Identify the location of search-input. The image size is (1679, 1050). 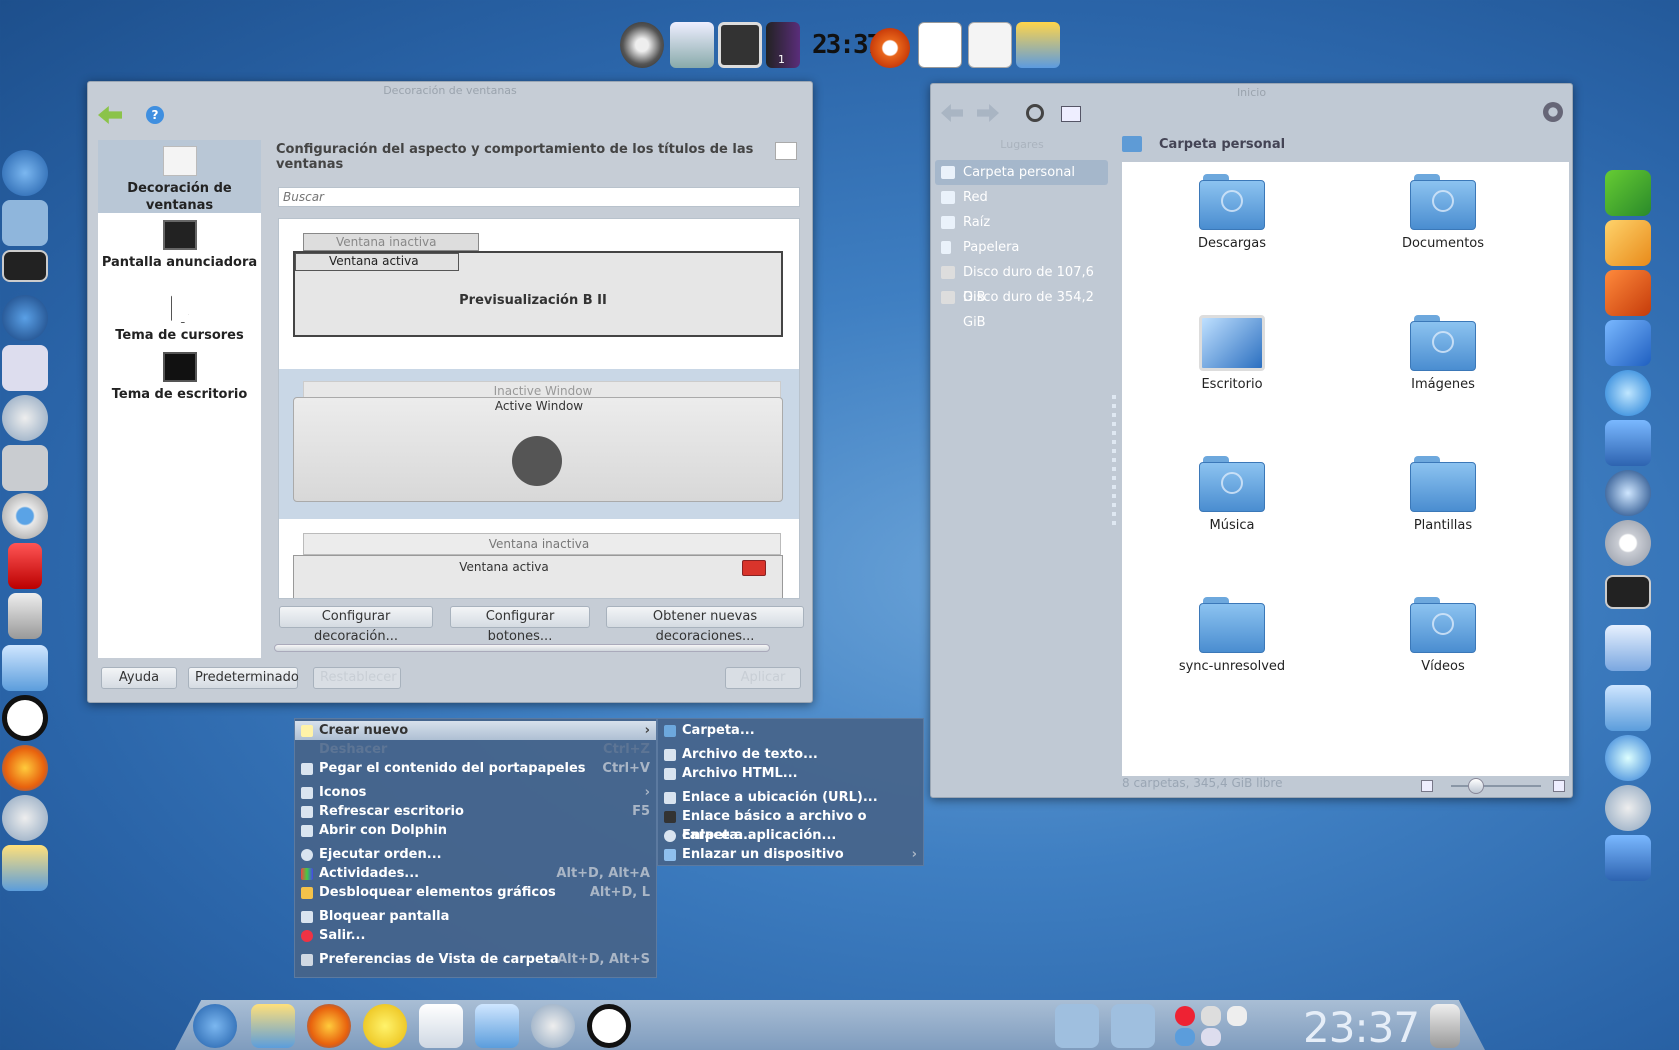
(539, 197).